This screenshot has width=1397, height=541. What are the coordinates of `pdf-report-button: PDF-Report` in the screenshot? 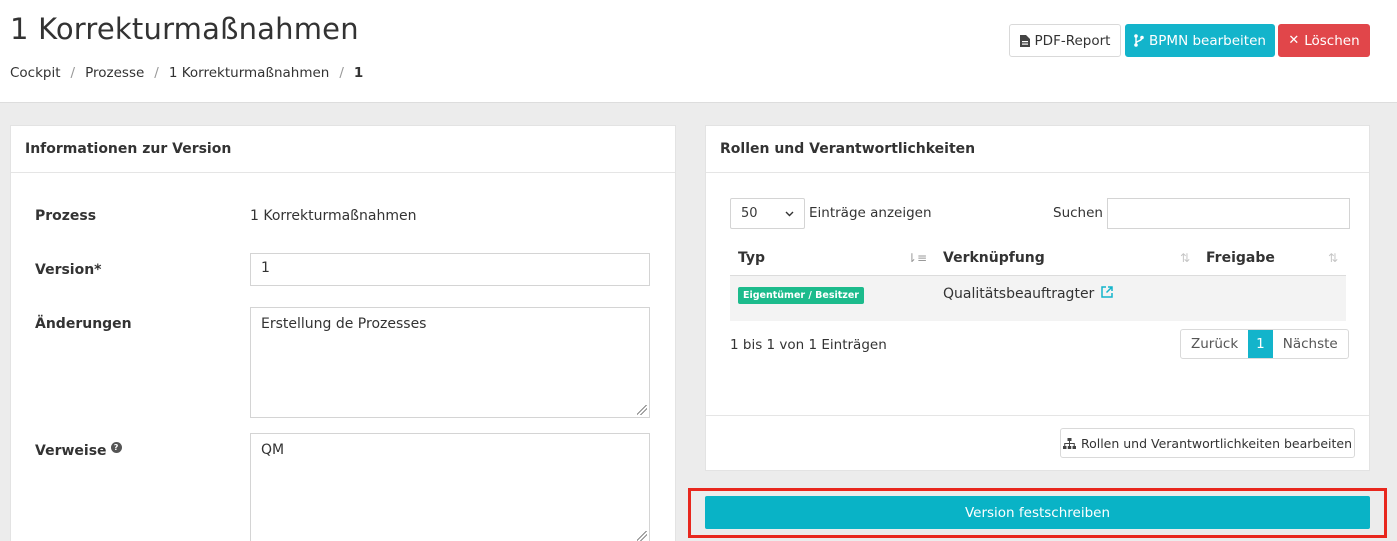 It's located at (1065, 40).